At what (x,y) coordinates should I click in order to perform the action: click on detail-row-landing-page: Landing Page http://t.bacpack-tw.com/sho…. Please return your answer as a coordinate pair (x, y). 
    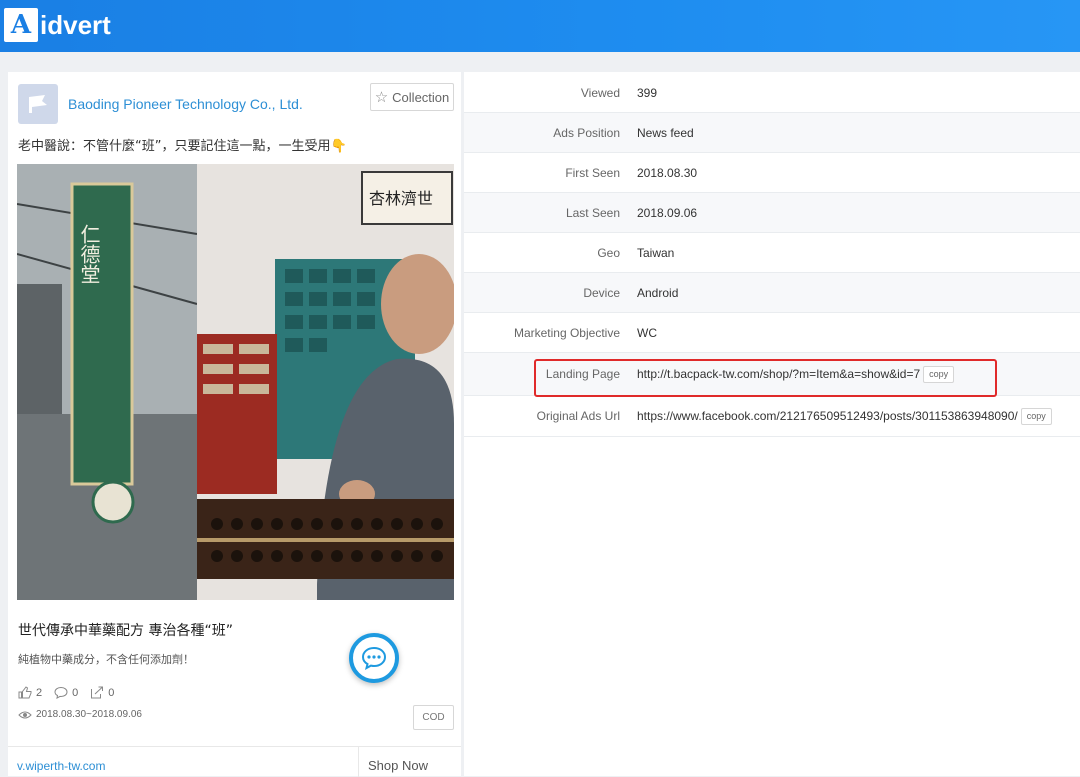
    Looking at the image, I should click on (772, 374).